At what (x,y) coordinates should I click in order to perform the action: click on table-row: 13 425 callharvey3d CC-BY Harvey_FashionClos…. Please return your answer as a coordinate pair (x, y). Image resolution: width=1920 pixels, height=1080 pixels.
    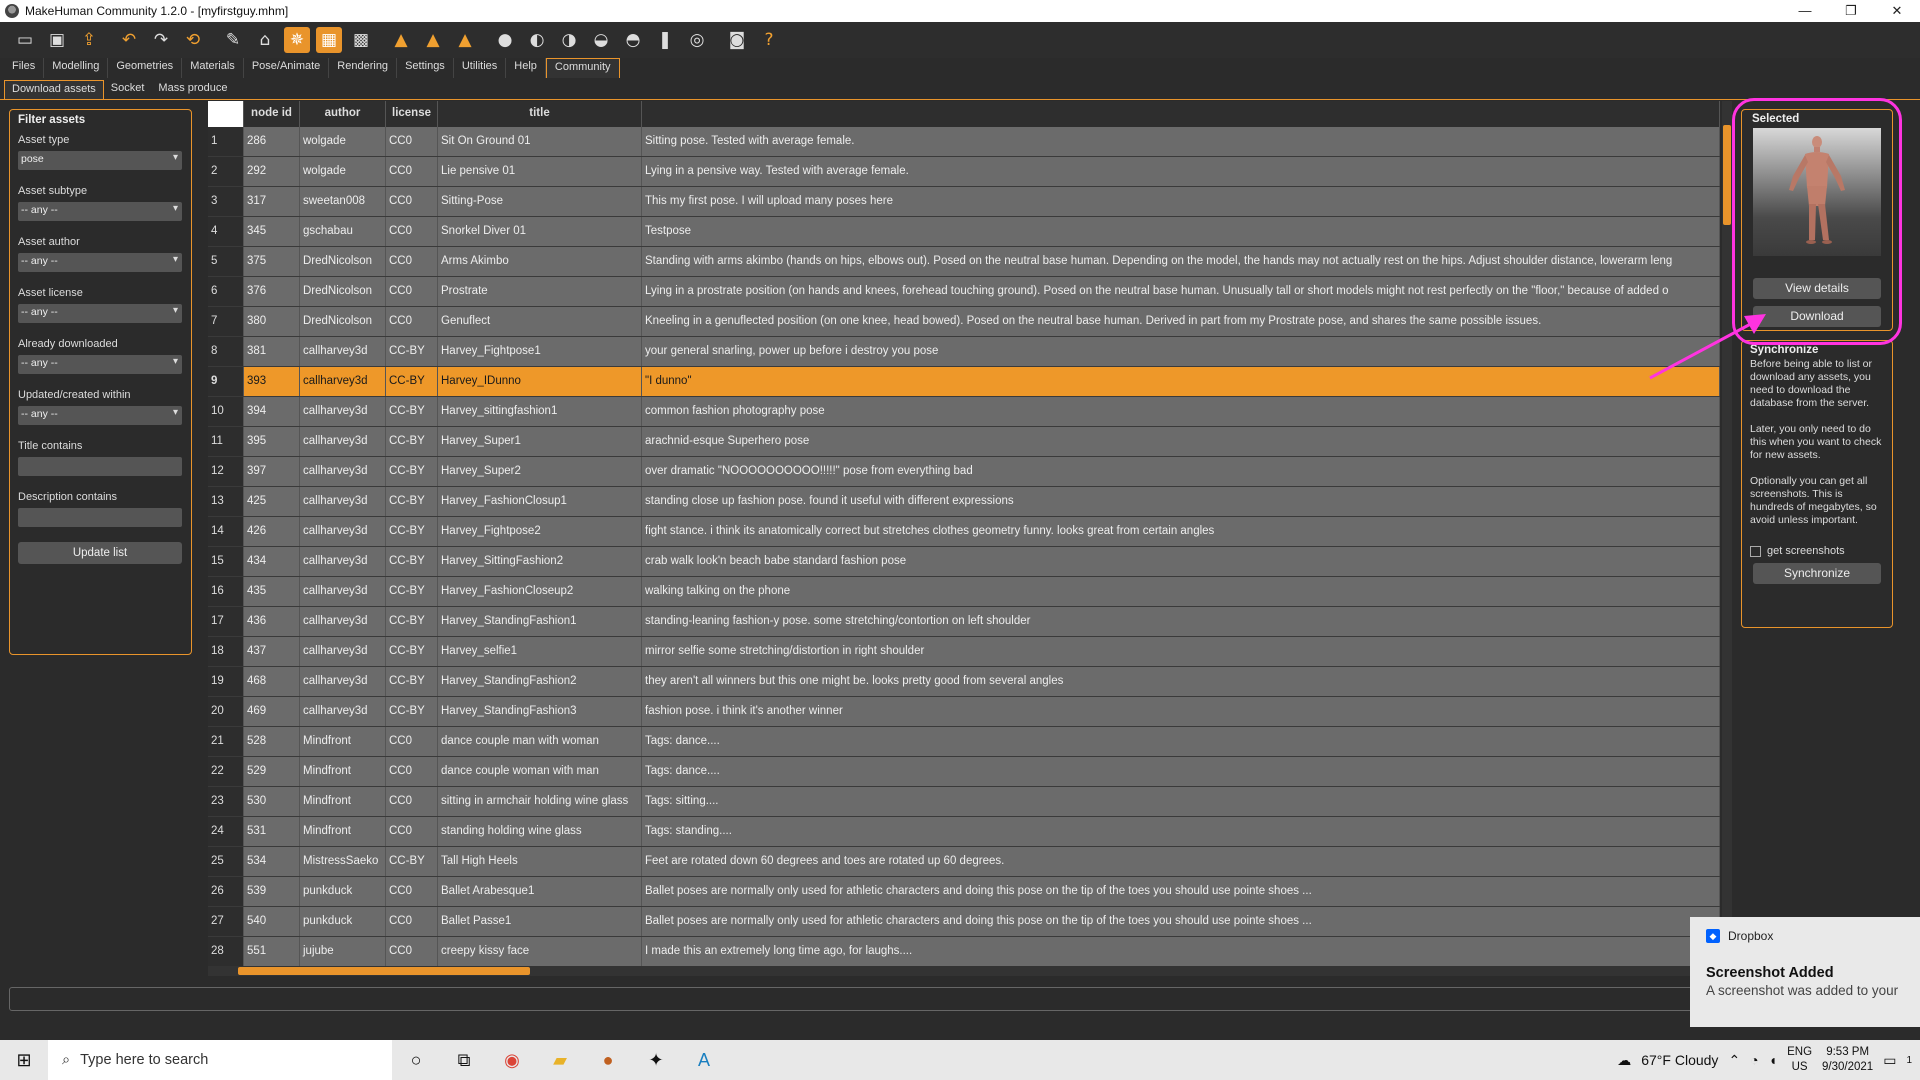
    Looking at the image, I should click on (964, 502).